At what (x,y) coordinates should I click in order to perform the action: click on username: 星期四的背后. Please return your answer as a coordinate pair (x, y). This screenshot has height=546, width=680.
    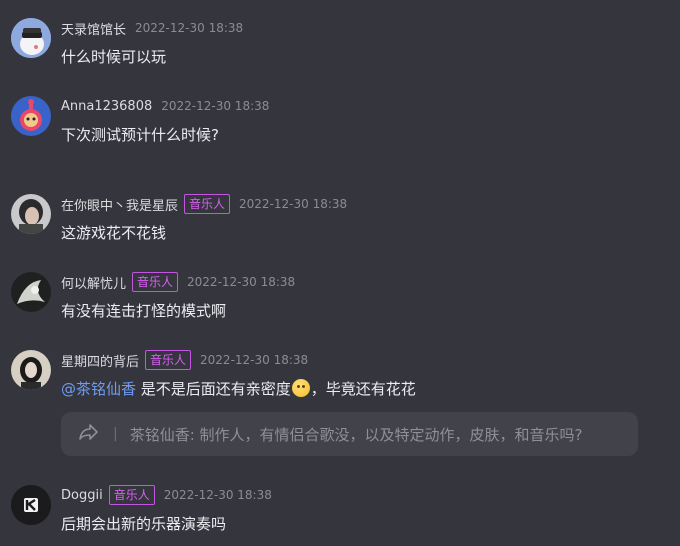
    Looking at the image, I should click on (100, 360).